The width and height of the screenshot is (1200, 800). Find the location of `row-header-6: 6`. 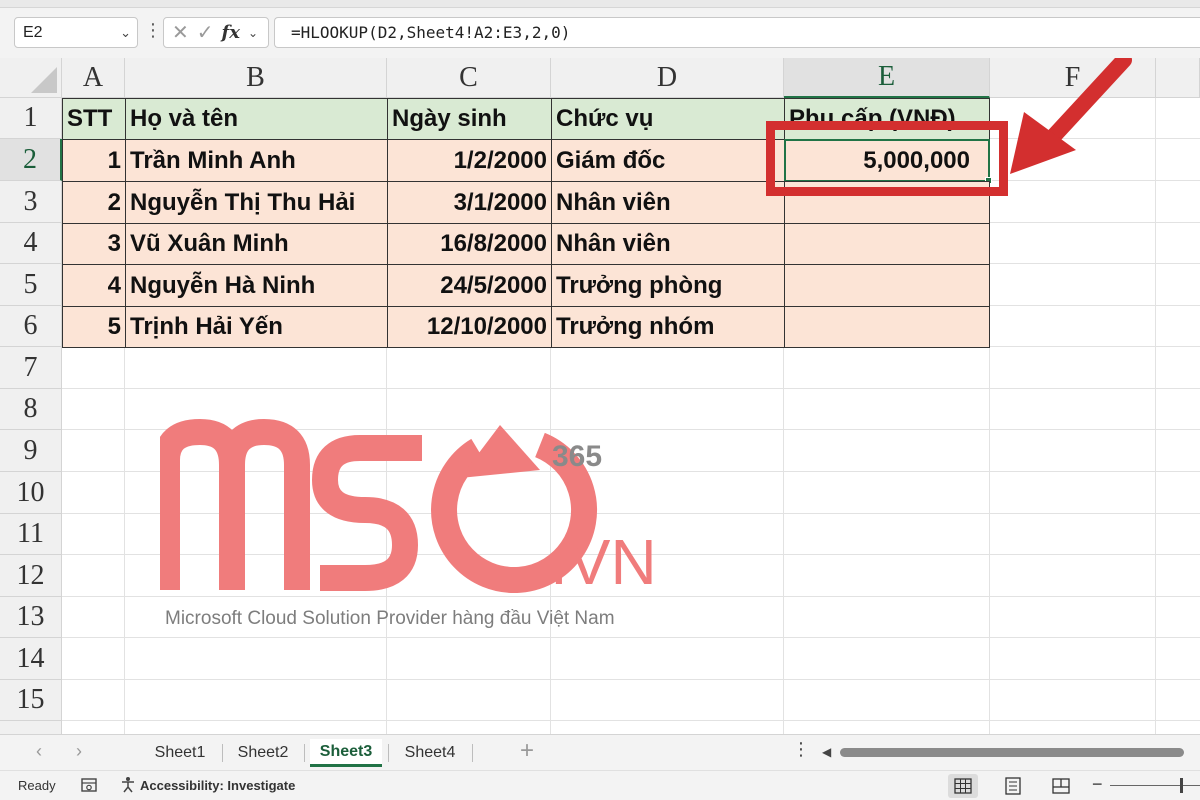

row-header-6: 6 is located at coordinates (31, 326).